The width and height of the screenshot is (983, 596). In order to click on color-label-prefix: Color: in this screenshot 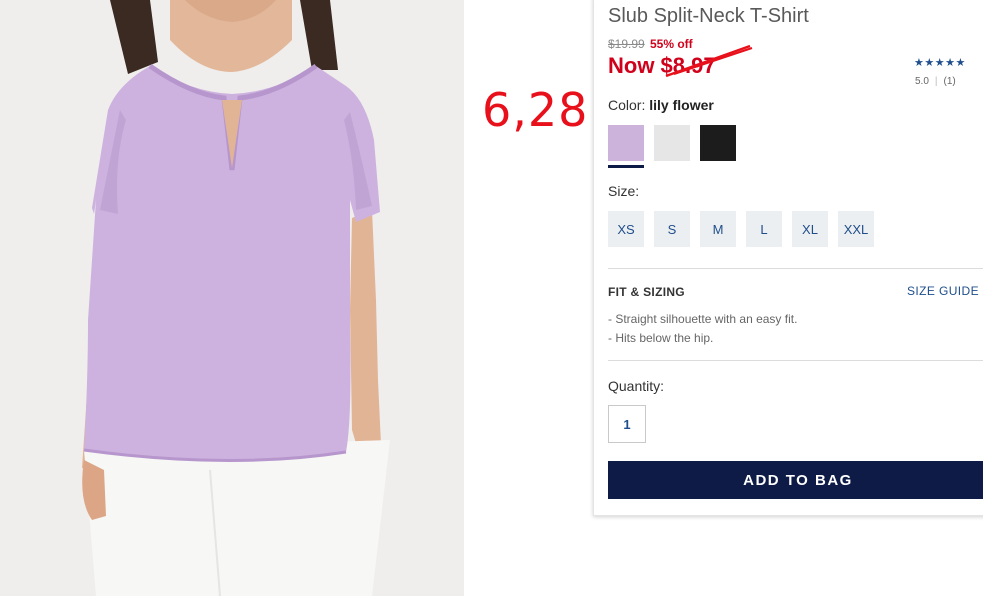, I will do `click(627, 105)`.